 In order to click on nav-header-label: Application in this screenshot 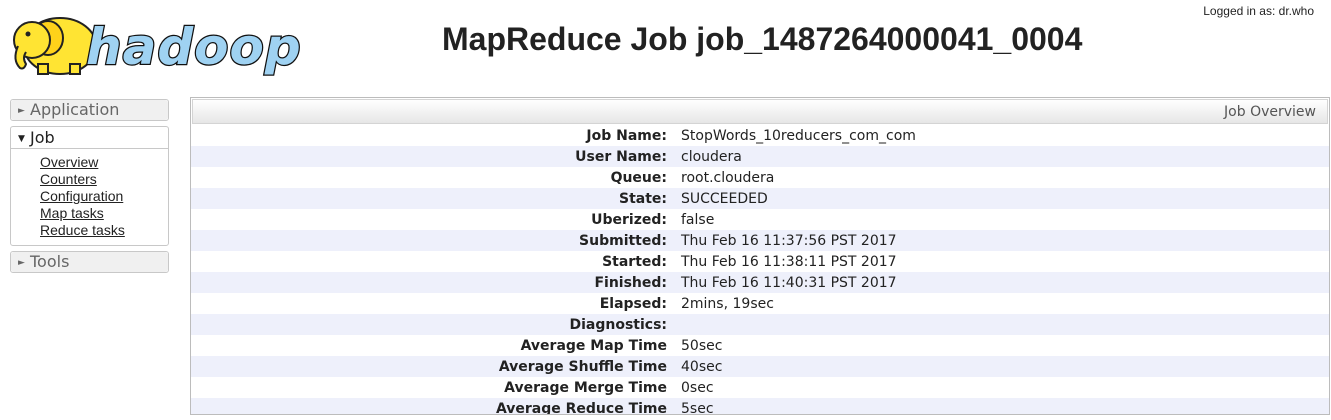, I will do `click(75, 109)`.